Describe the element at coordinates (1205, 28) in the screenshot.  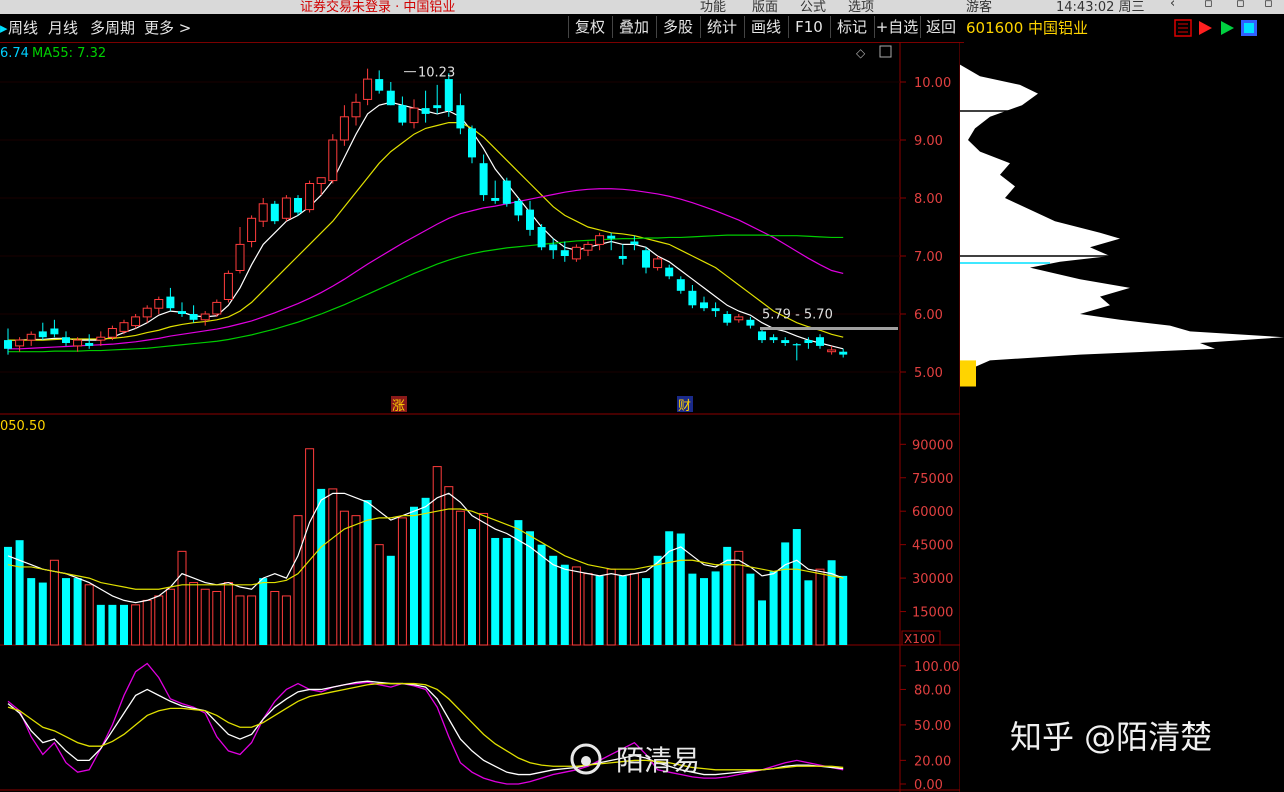
I see `flag-play-icon` at that location.